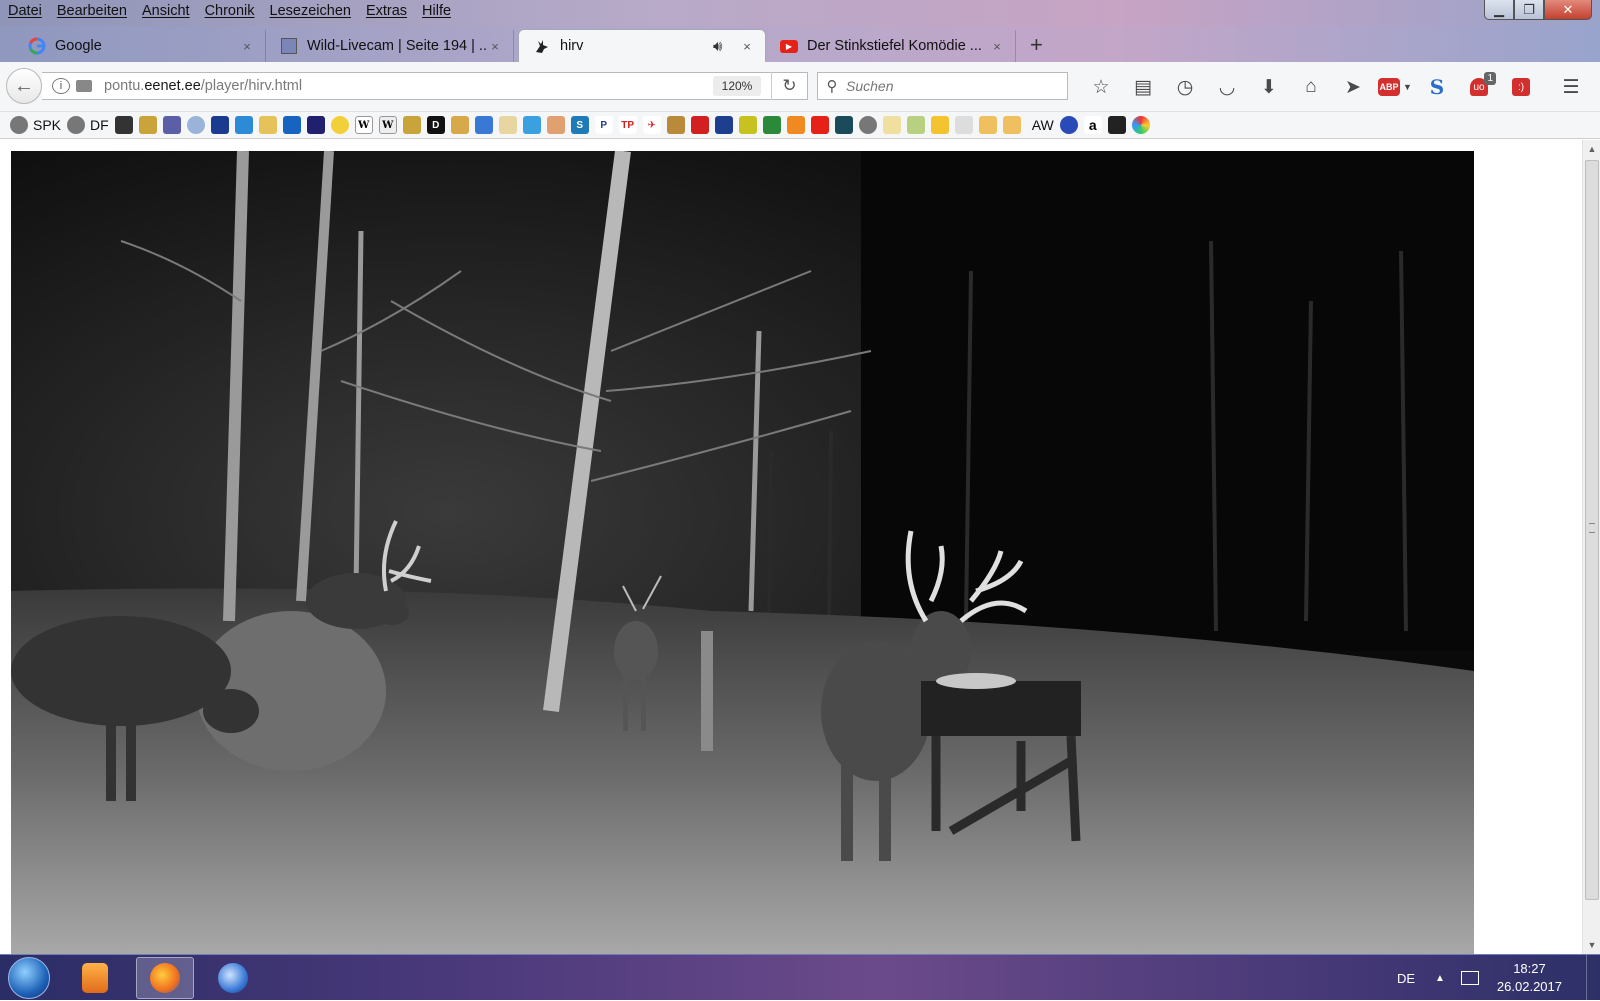 The image size is (1600, 1001). I want to click on scroll-down-arrow-icon: ▼, so click(1591, 945).